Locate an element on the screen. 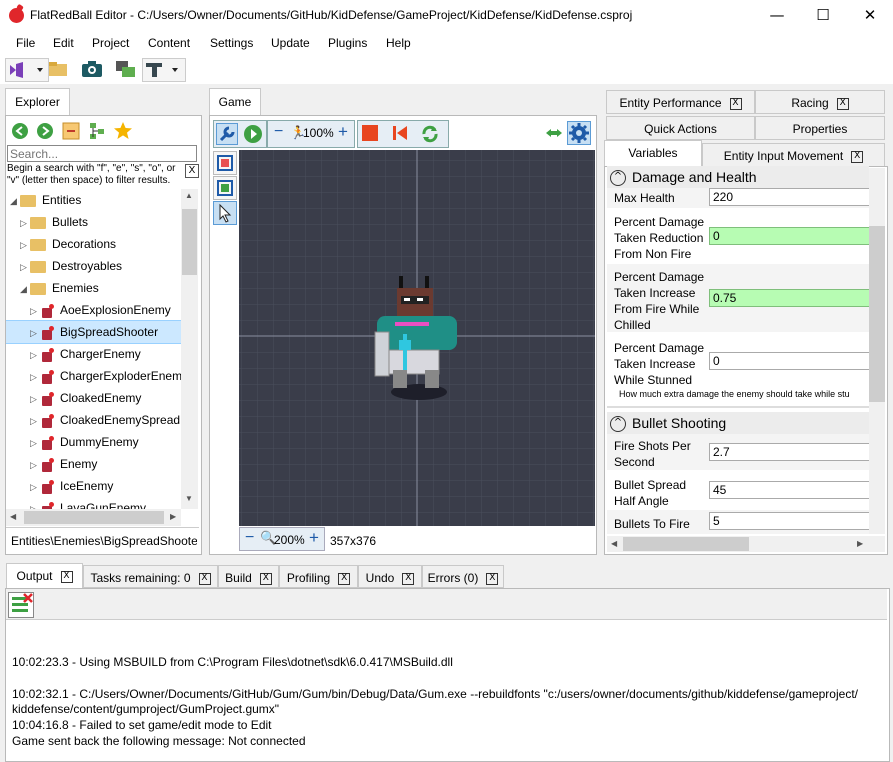  diamond-arrow-icon is located at coordinates (554, 133).